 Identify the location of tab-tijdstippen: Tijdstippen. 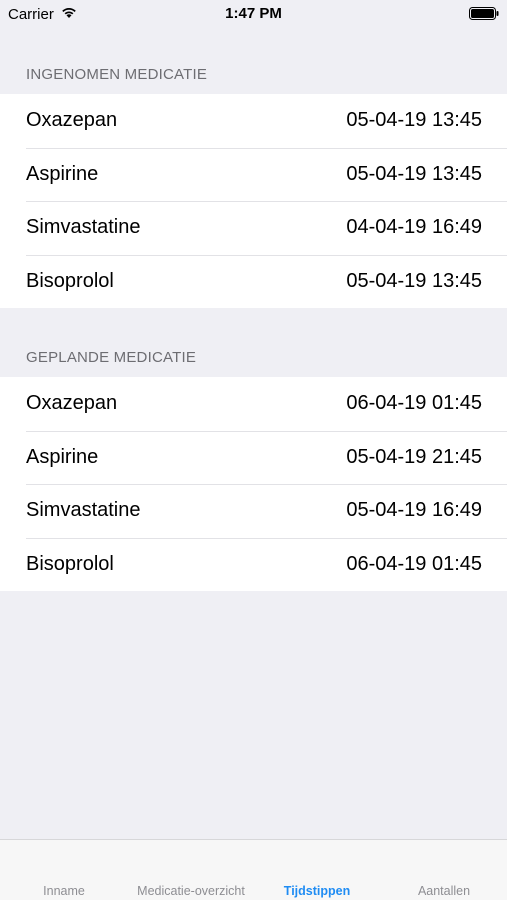
(317, 891).